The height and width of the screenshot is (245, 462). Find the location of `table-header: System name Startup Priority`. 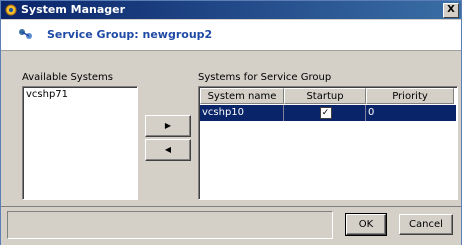

table-header: System name Startup Priority is located at coordinates (328, 96).